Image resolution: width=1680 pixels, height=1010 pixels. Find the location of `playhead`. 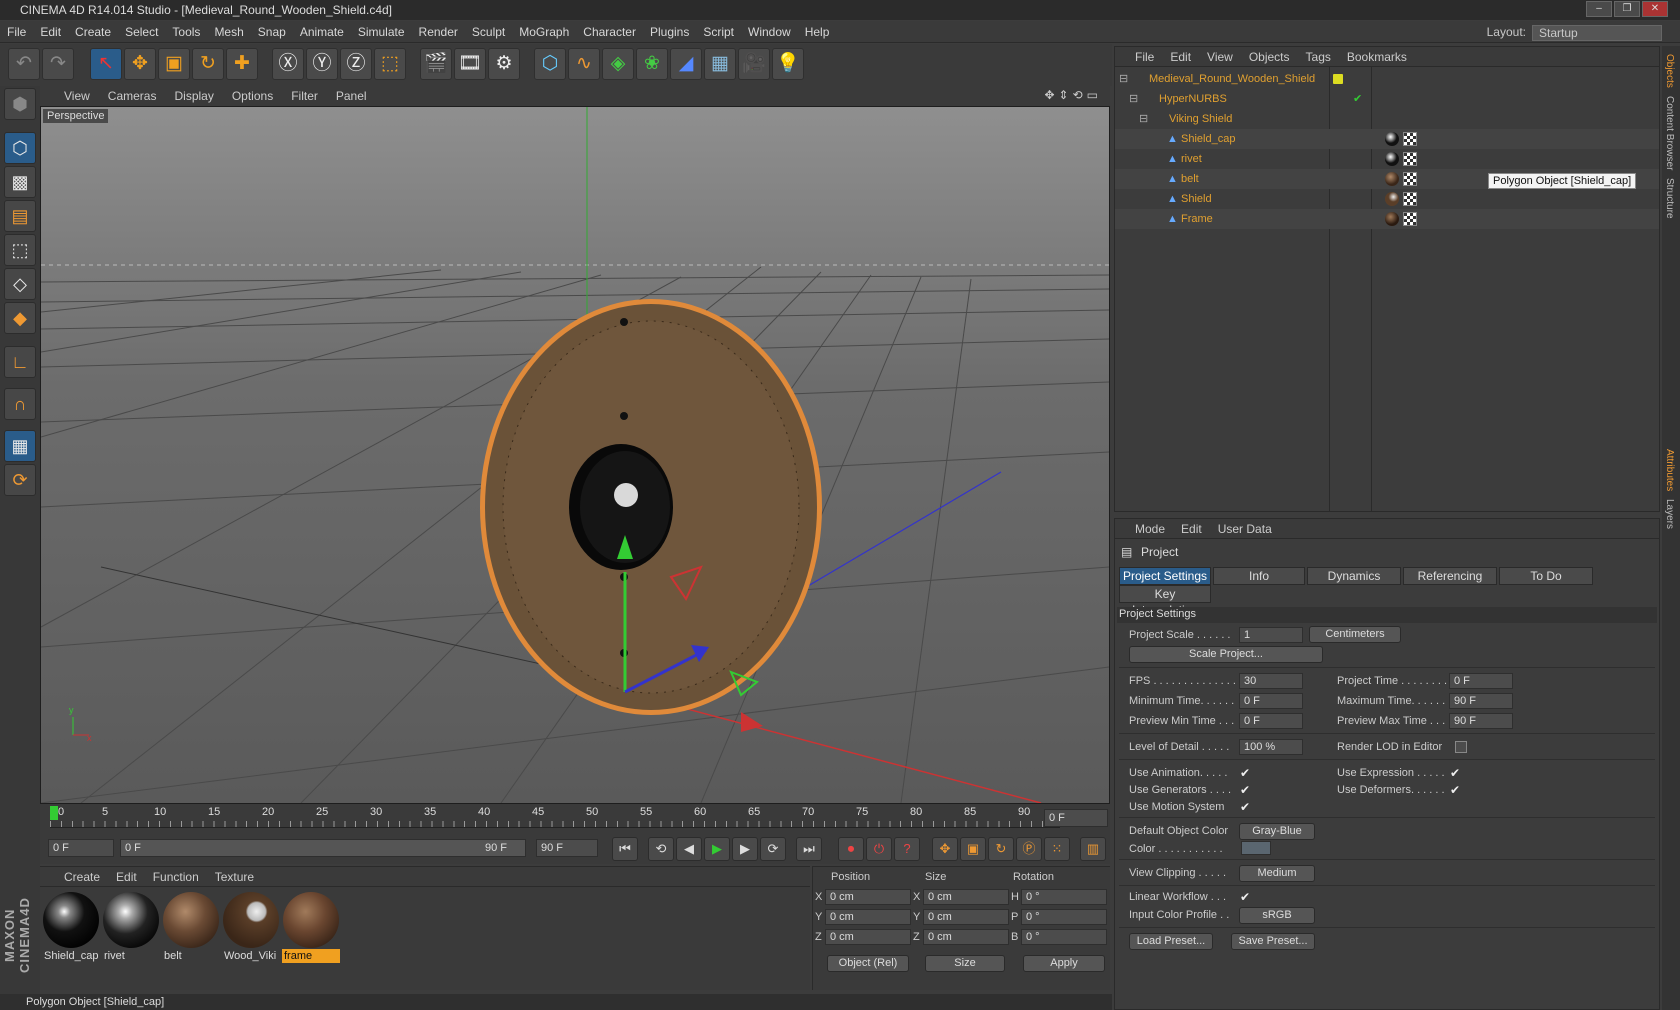

playhead is located at coordinates (54, 813).